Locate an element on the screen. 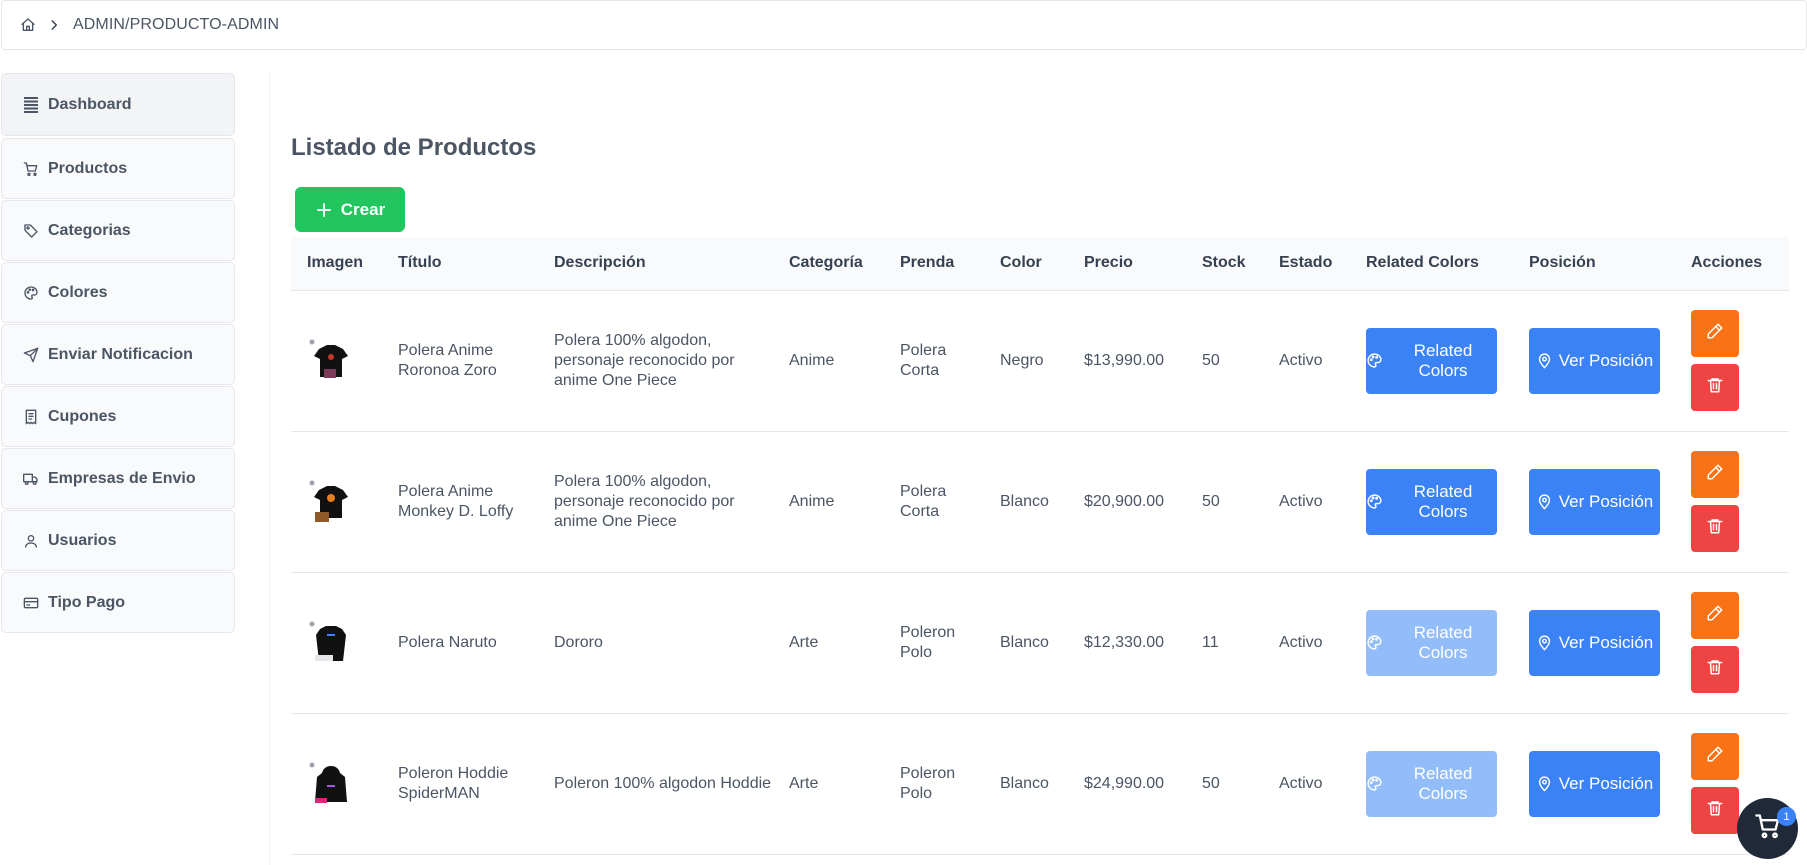 Image resolution: width=1807 pixels, height=865 pixels. breadcrumb-bar: ADMIN/PRODUCTO-ADMIN is located at coordinates (904, 25).